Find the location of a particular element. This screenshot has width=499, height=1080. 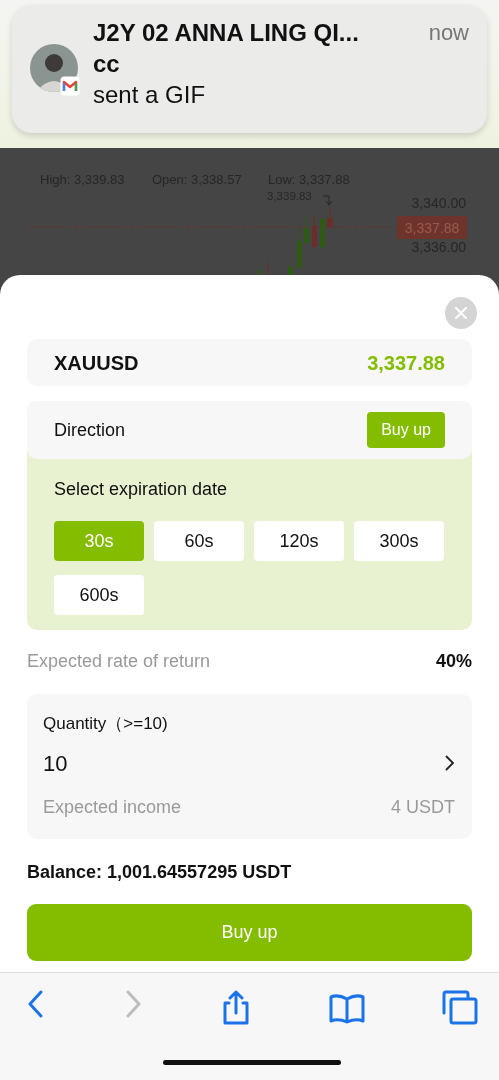

quantity-field: 10 is located at coordinates (103, 763).